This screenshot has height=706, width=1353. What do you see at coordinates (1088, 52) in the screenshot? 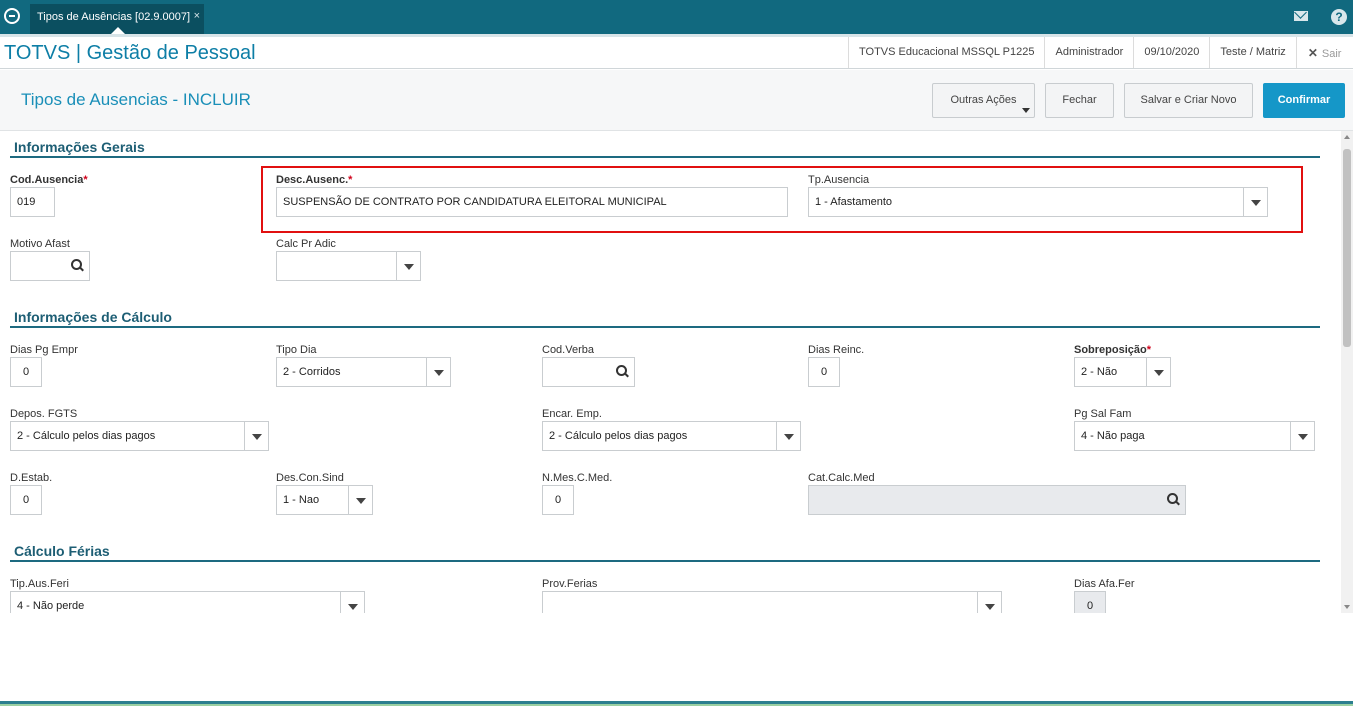
I see `user-label: Administrador` at bounding box center [1088, 52].